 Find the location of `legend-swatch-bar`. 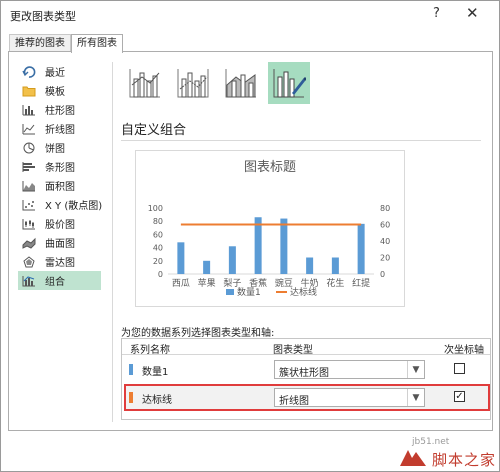

legend-swatch-bar is located at coordinates (230, 292).